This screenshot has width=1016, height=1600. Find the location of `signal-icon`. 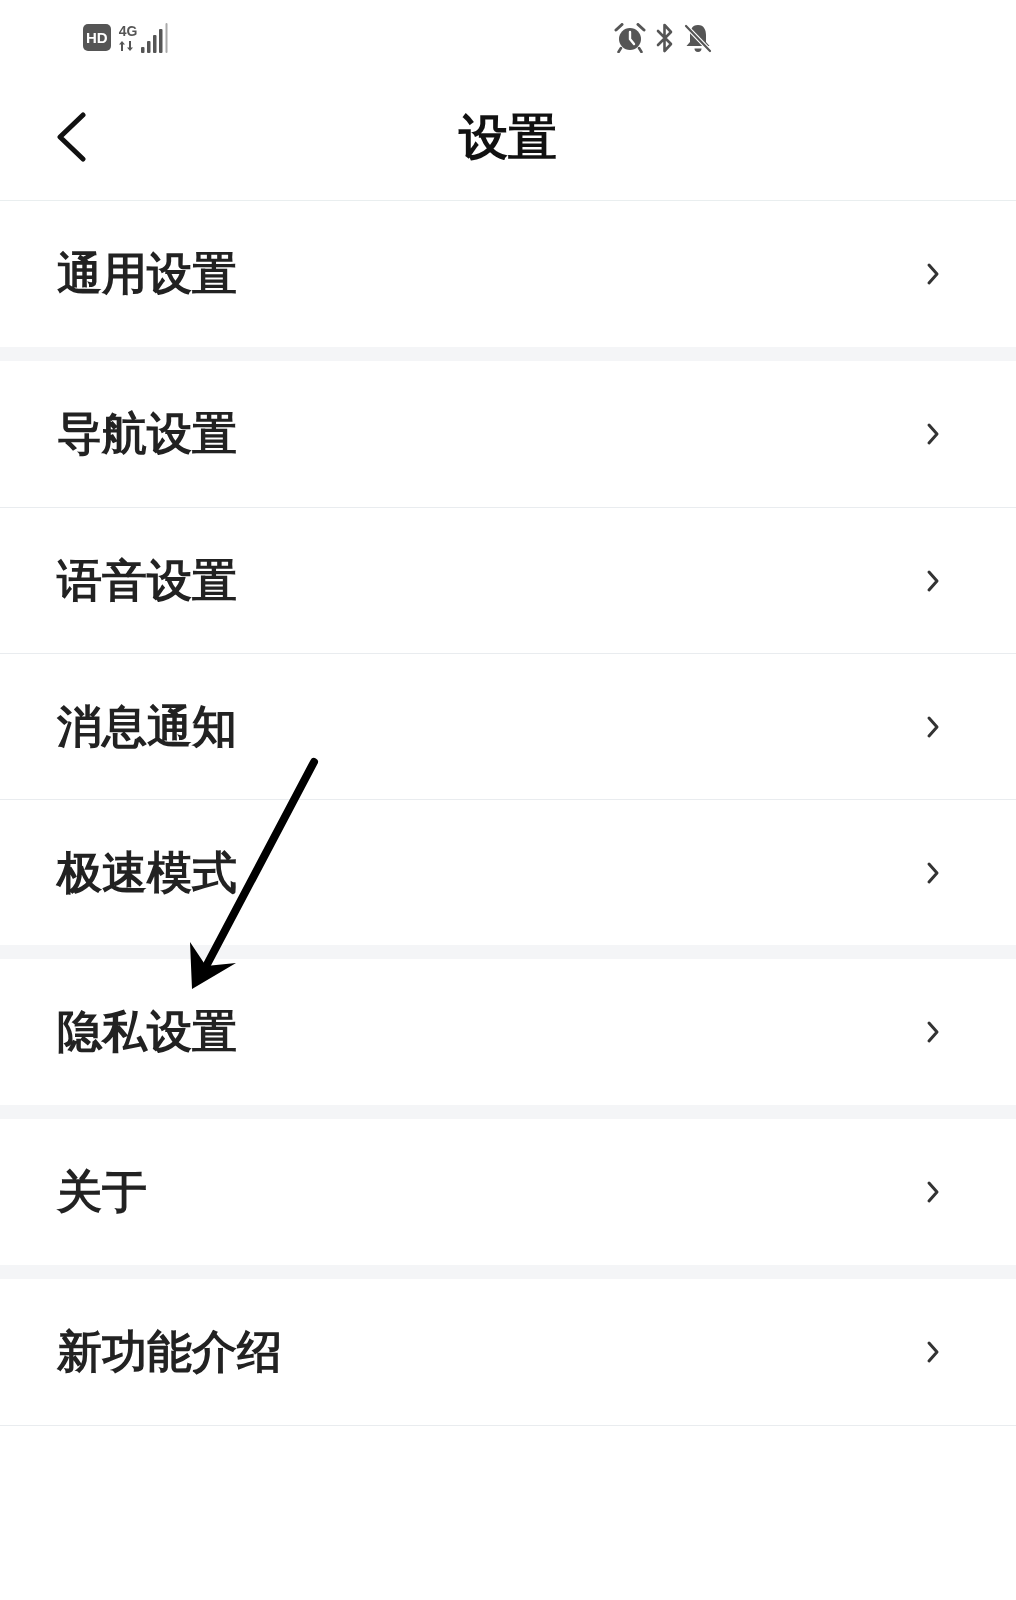

signal-icon is located at coordinates (155, 37).